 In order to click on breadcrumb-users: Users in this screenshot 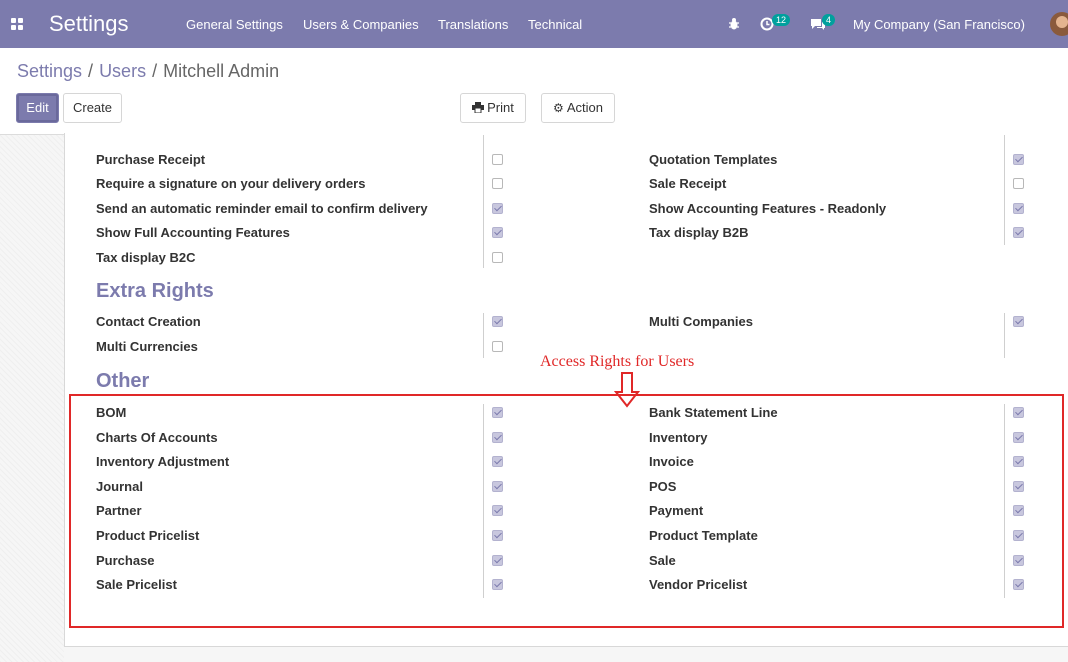, I will do `click(122, 71)`.